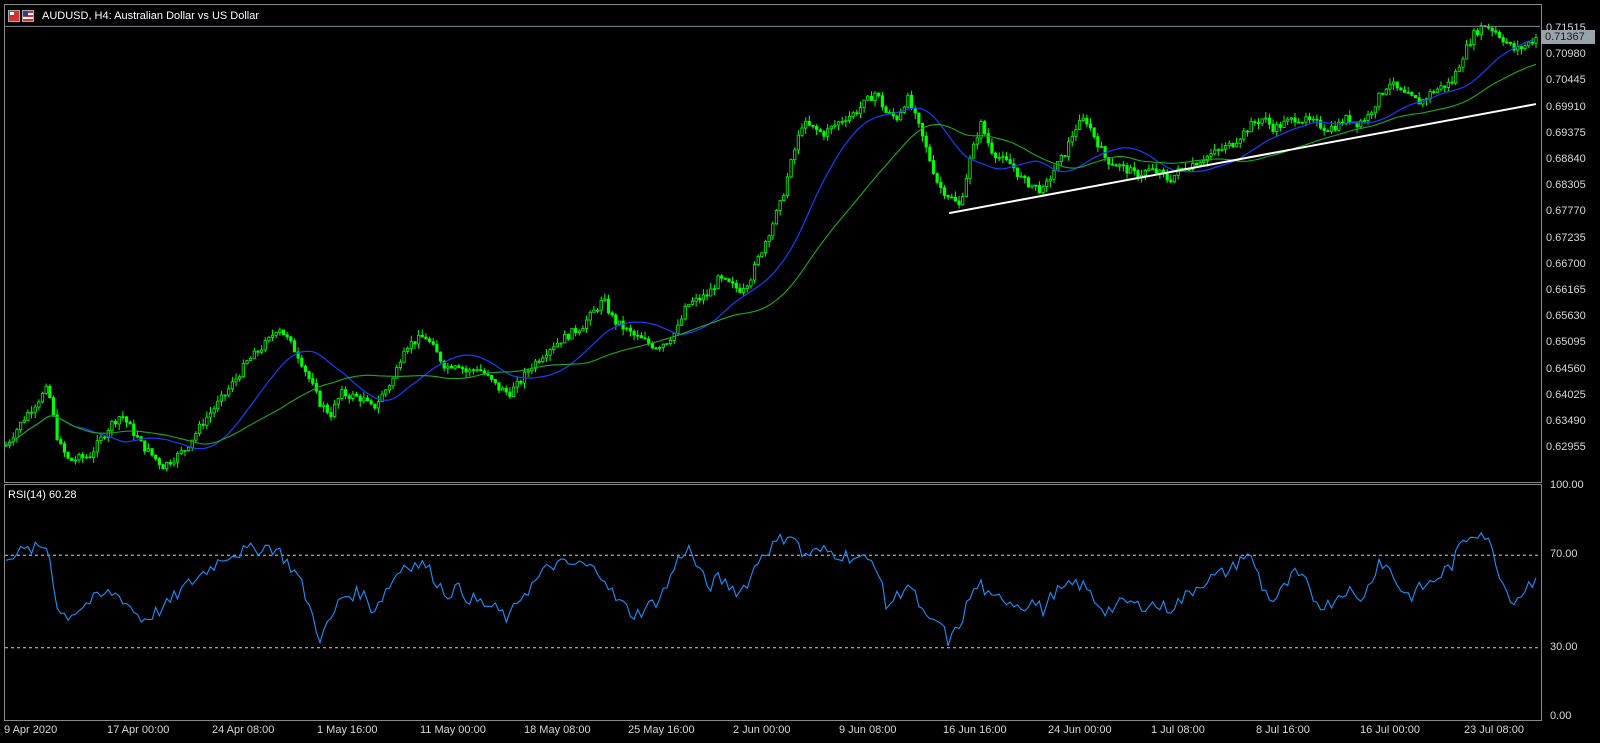  I want to click on price-tick-label: 0.68840, so click(1566, 159).